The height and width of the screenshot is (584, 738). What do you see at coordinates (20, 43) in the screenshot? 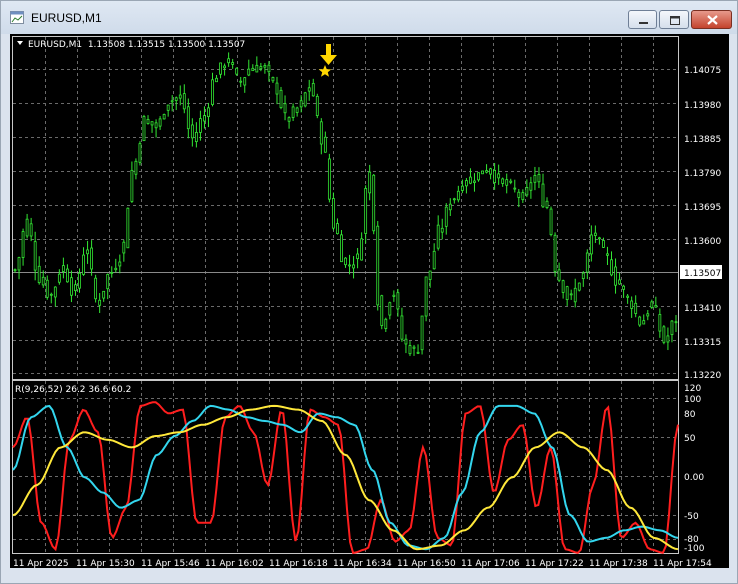
I see `collapse-triangle-icon` at bounding box center [20, 43].